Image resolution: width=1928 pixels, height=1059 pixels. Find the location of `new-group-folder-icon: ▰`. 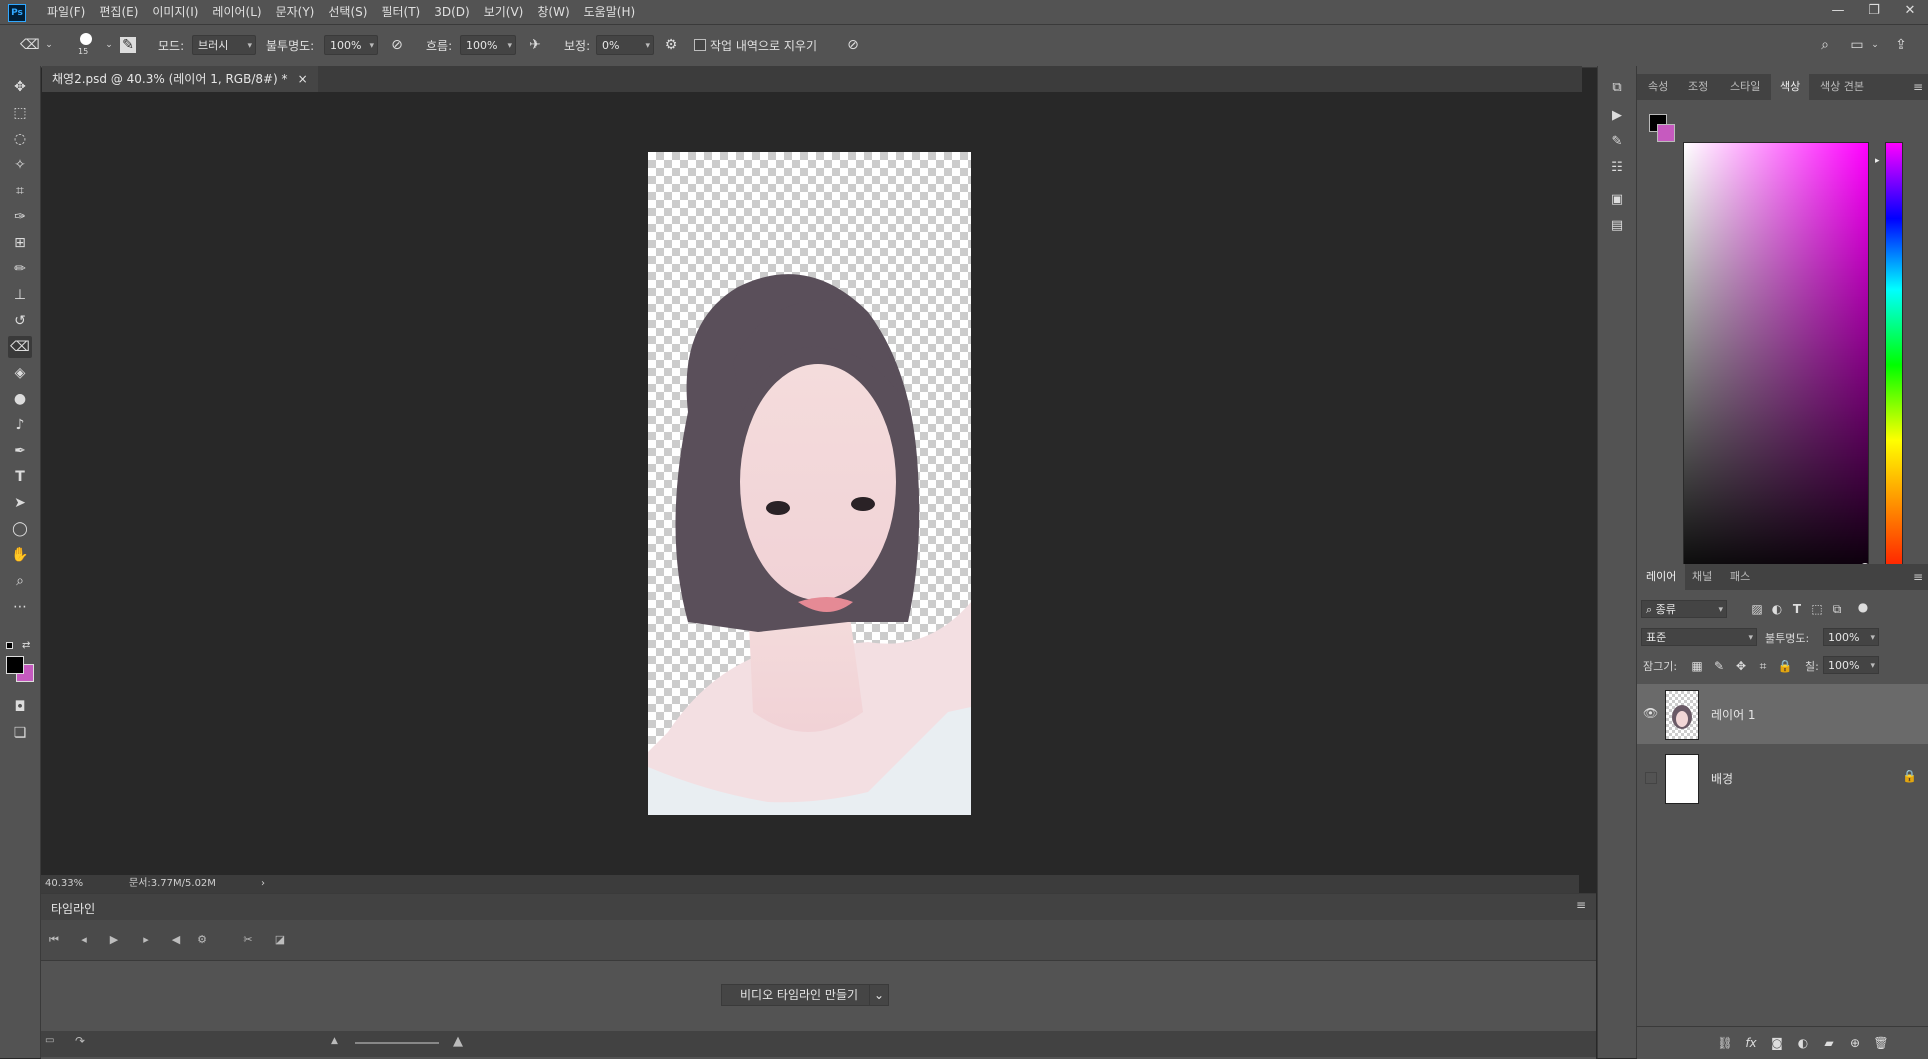

new-group-folder-icon: ▰ is located at coordinates (1829, 1043).